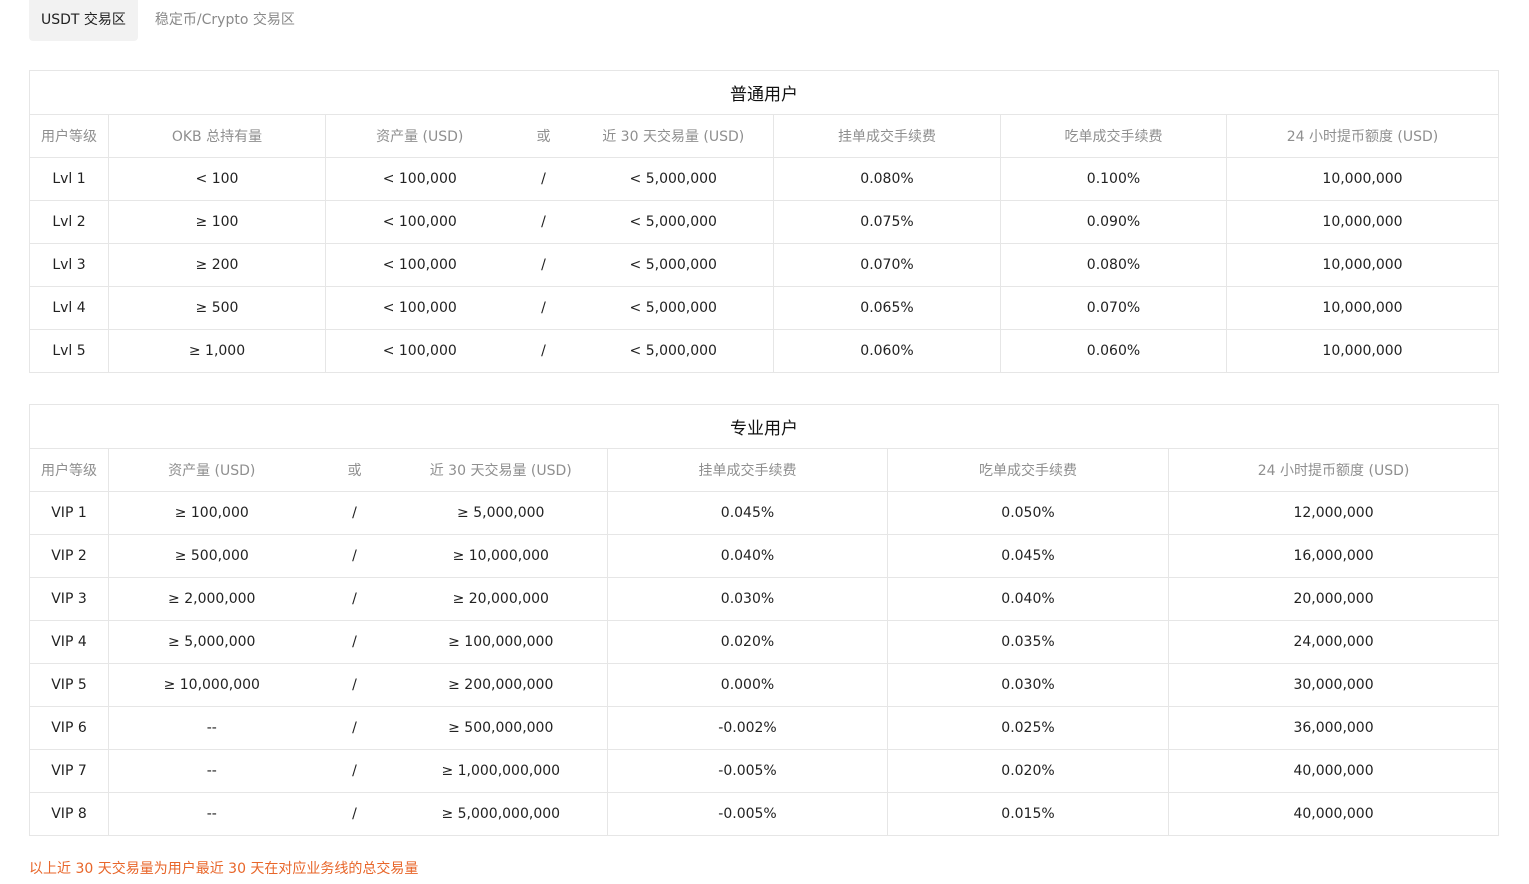 This screenshot has height=884, width=1529. What do you see at coordinates (1028, 728) in the screenshot?
I see `table-cell: 0.025%` at bounding box center [1028, 728].